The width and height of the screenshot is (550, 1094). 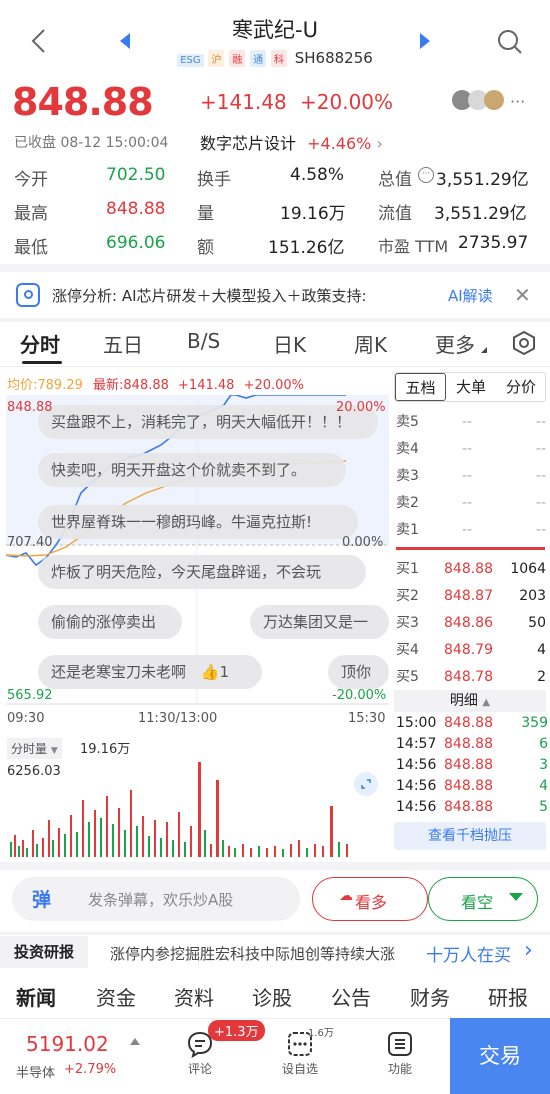 I want to click on tab-intraday: 分时, so click(x=40, y=343).